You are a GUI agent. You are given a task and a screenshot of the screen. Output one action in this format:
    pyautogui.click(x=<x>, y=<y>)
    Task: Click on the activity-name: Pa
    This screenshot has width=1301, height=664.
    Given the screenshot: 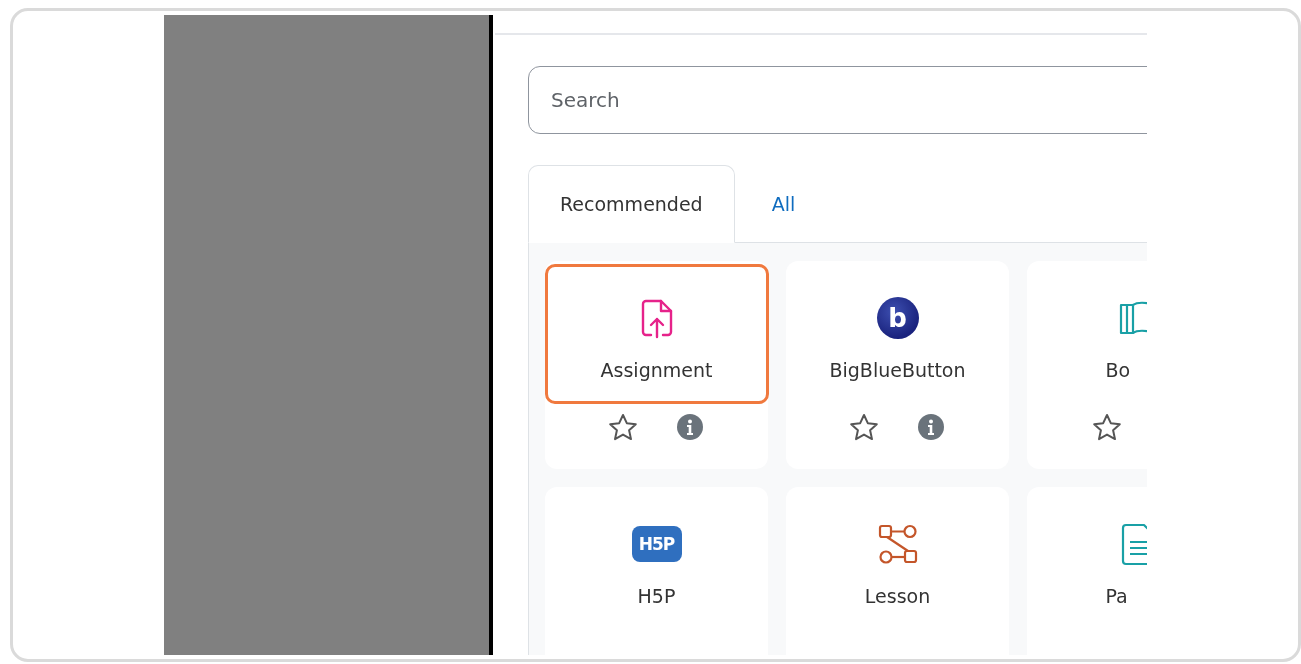 What is the action you would take?
    pyautogui.click(x=1116, y=596)
    